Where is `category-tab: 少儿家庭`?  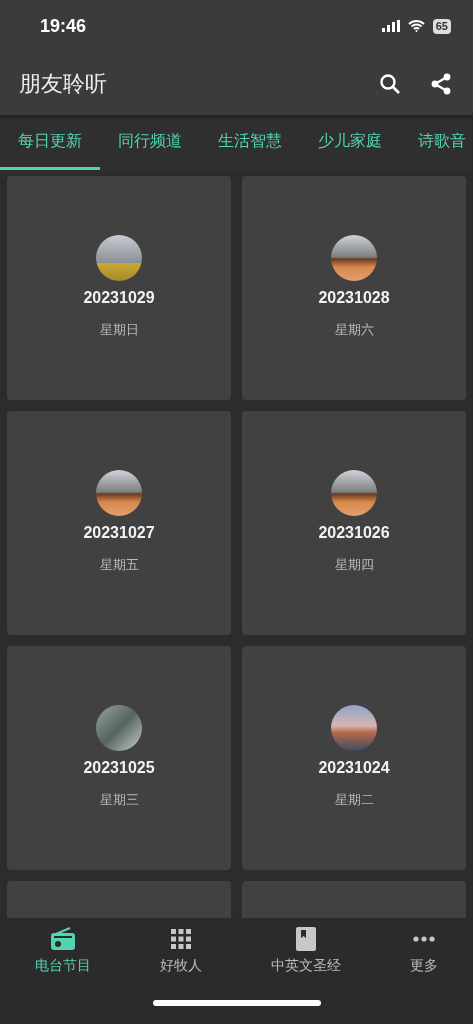
category-tab: 少儿家庭 is located at coordinates (350, 142).